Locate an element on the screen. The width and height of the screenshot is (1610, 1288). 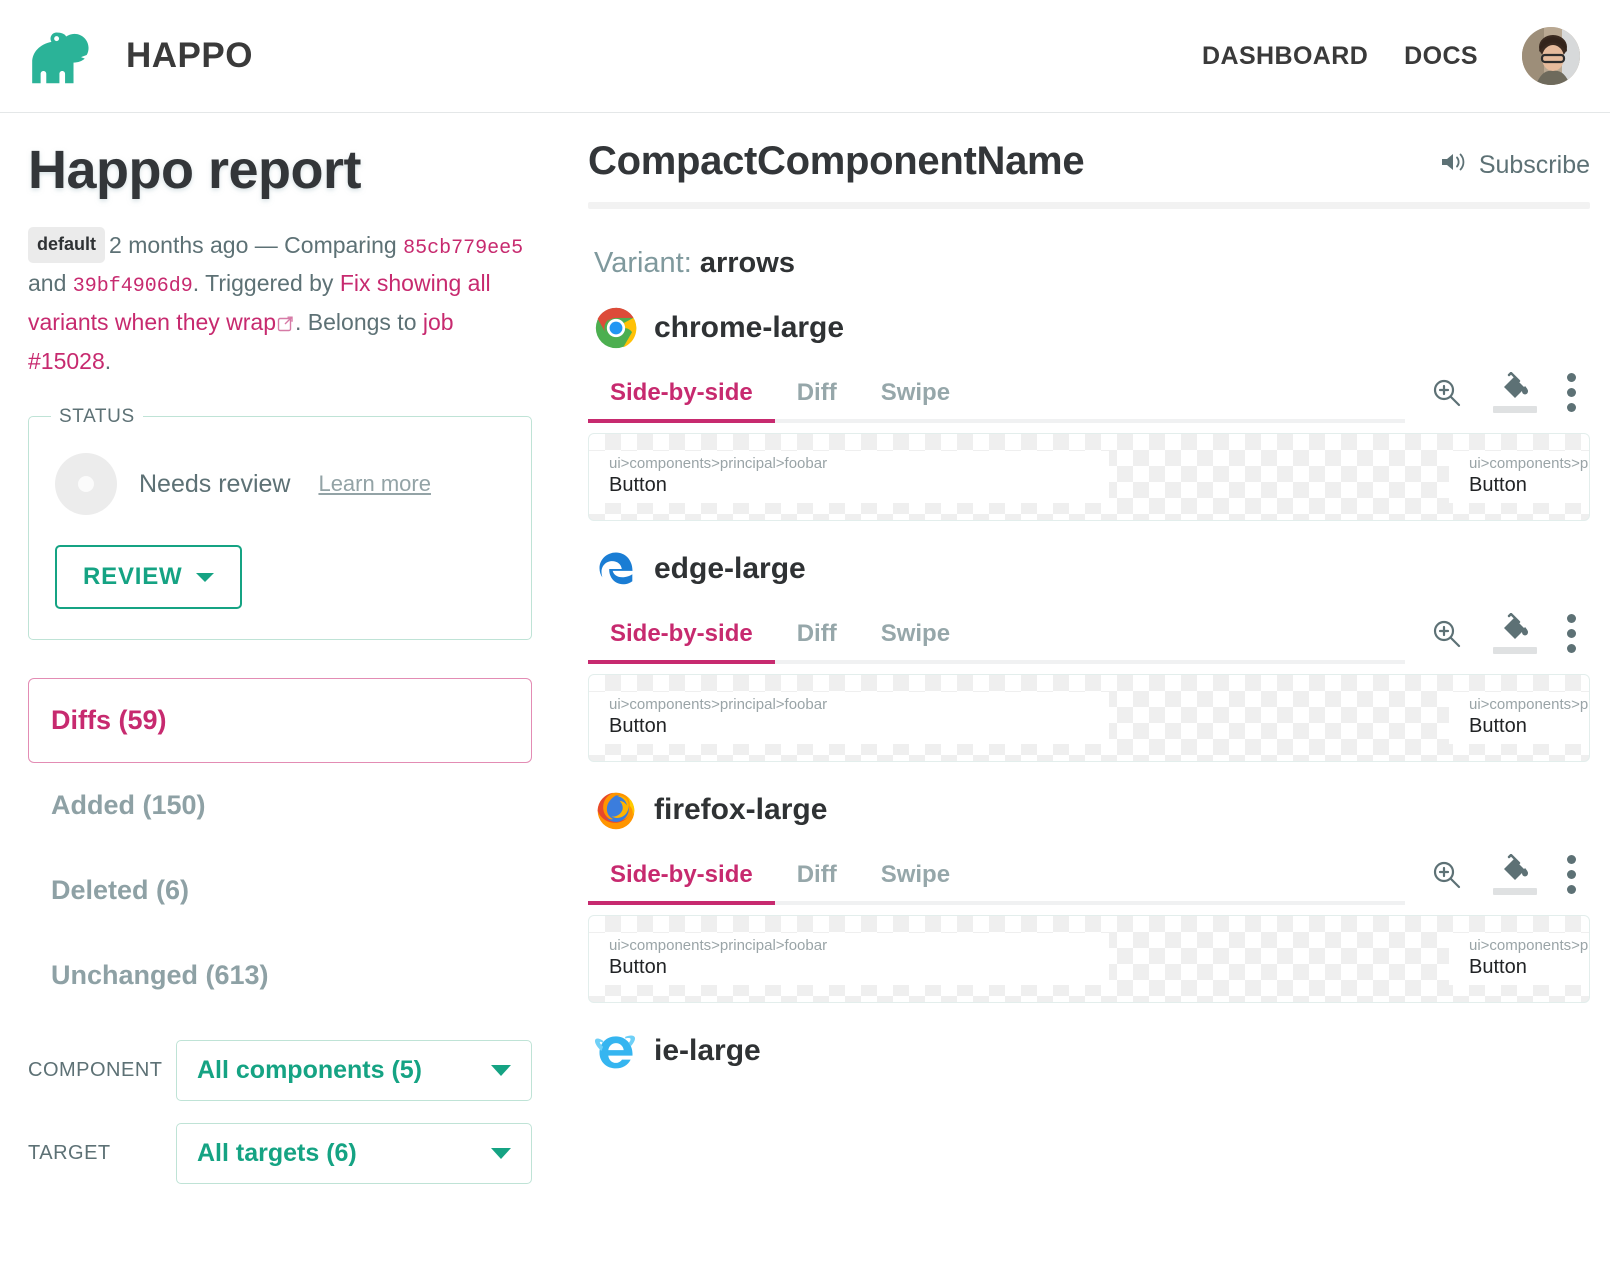
avatar is located at coordinates (1551, 56).